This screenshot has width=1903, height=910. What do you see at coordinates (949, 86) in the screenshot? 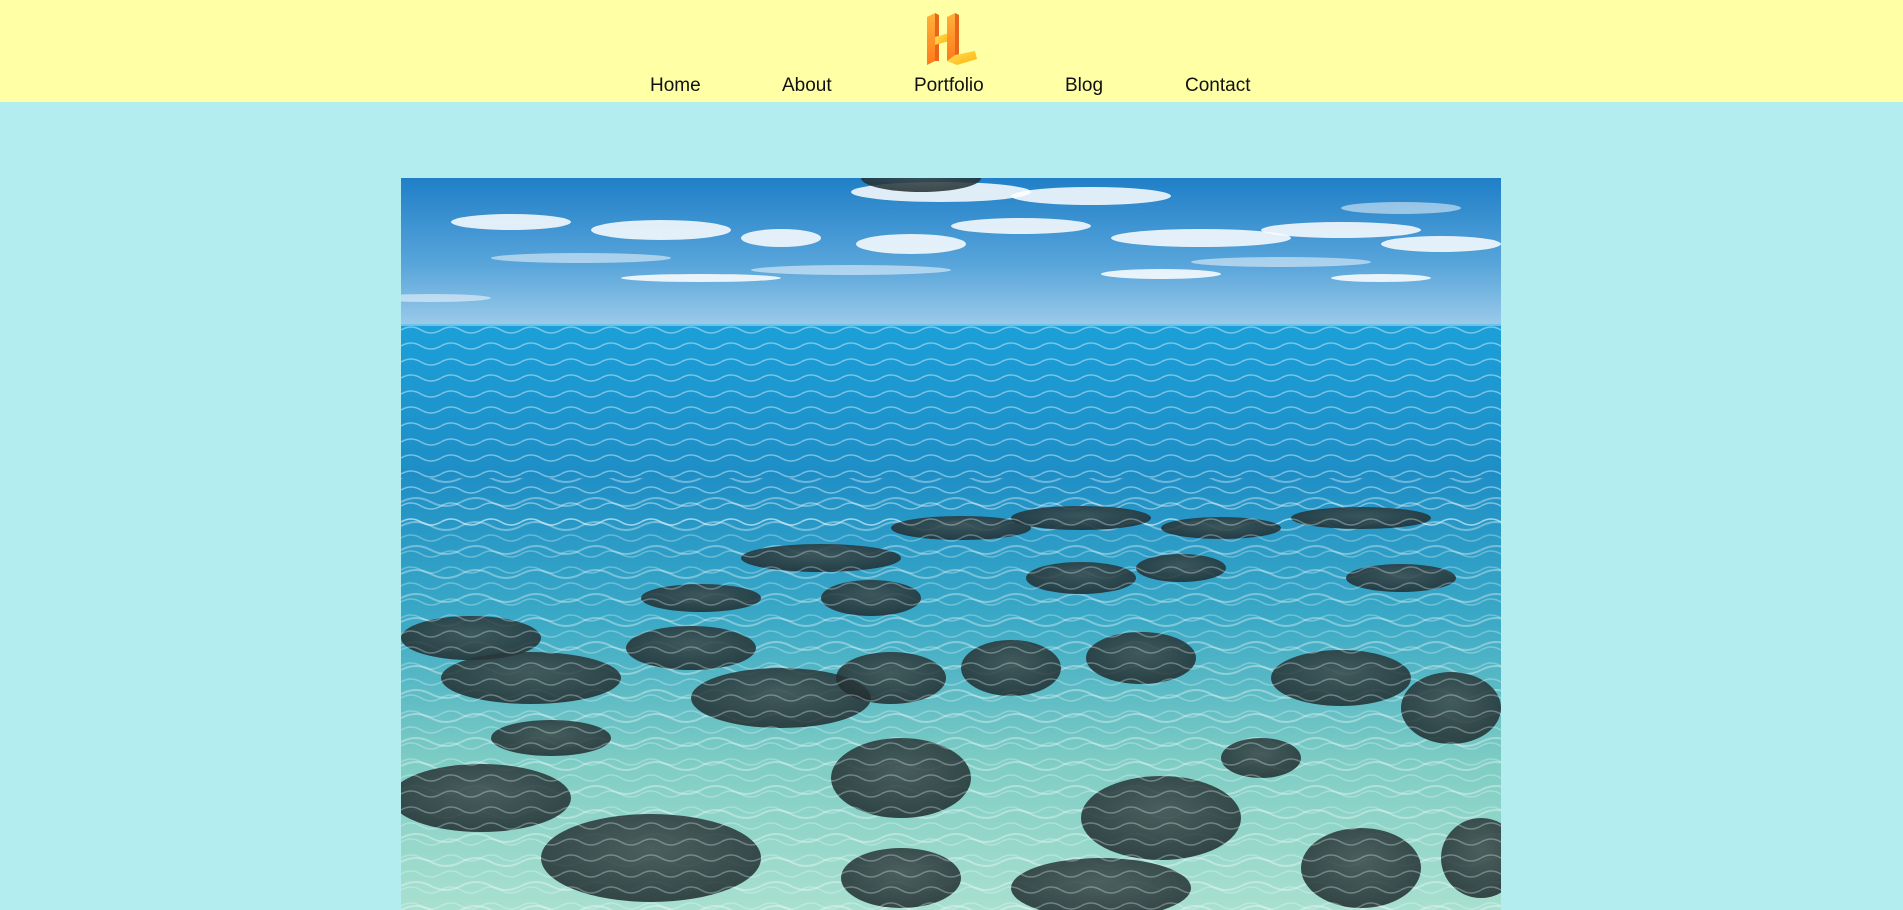
I see `nav-link-portfolio: Portfolio` at bounding box center [949, 86].